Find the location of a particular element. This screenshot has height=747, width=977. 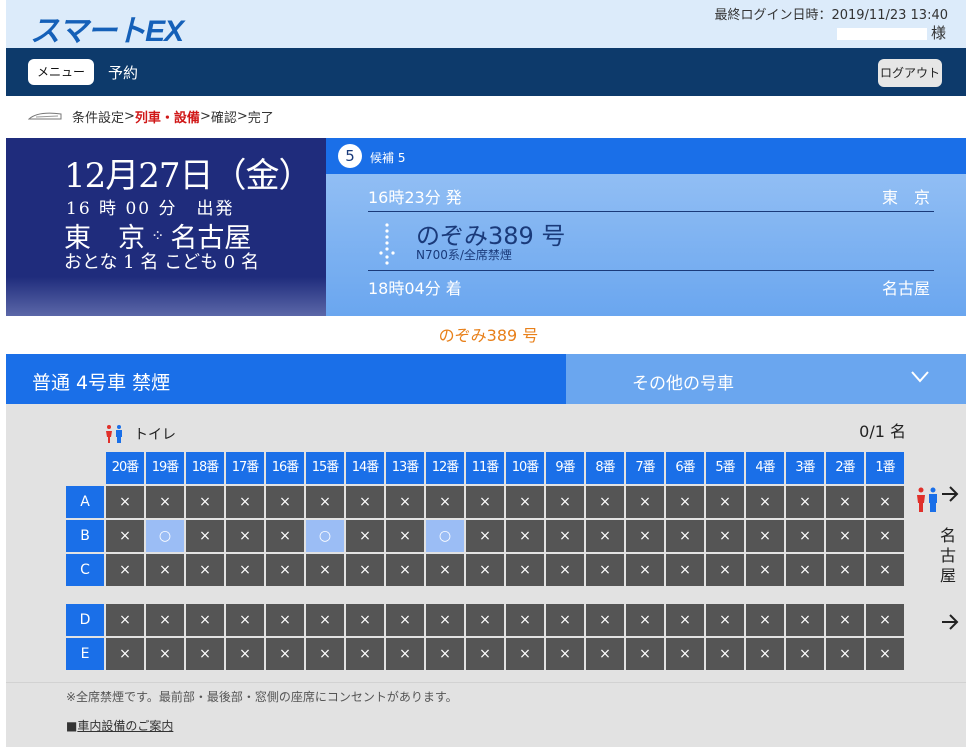

nav-bar: メニュー 予約 ログアウト is located at coordinates (486, 72).